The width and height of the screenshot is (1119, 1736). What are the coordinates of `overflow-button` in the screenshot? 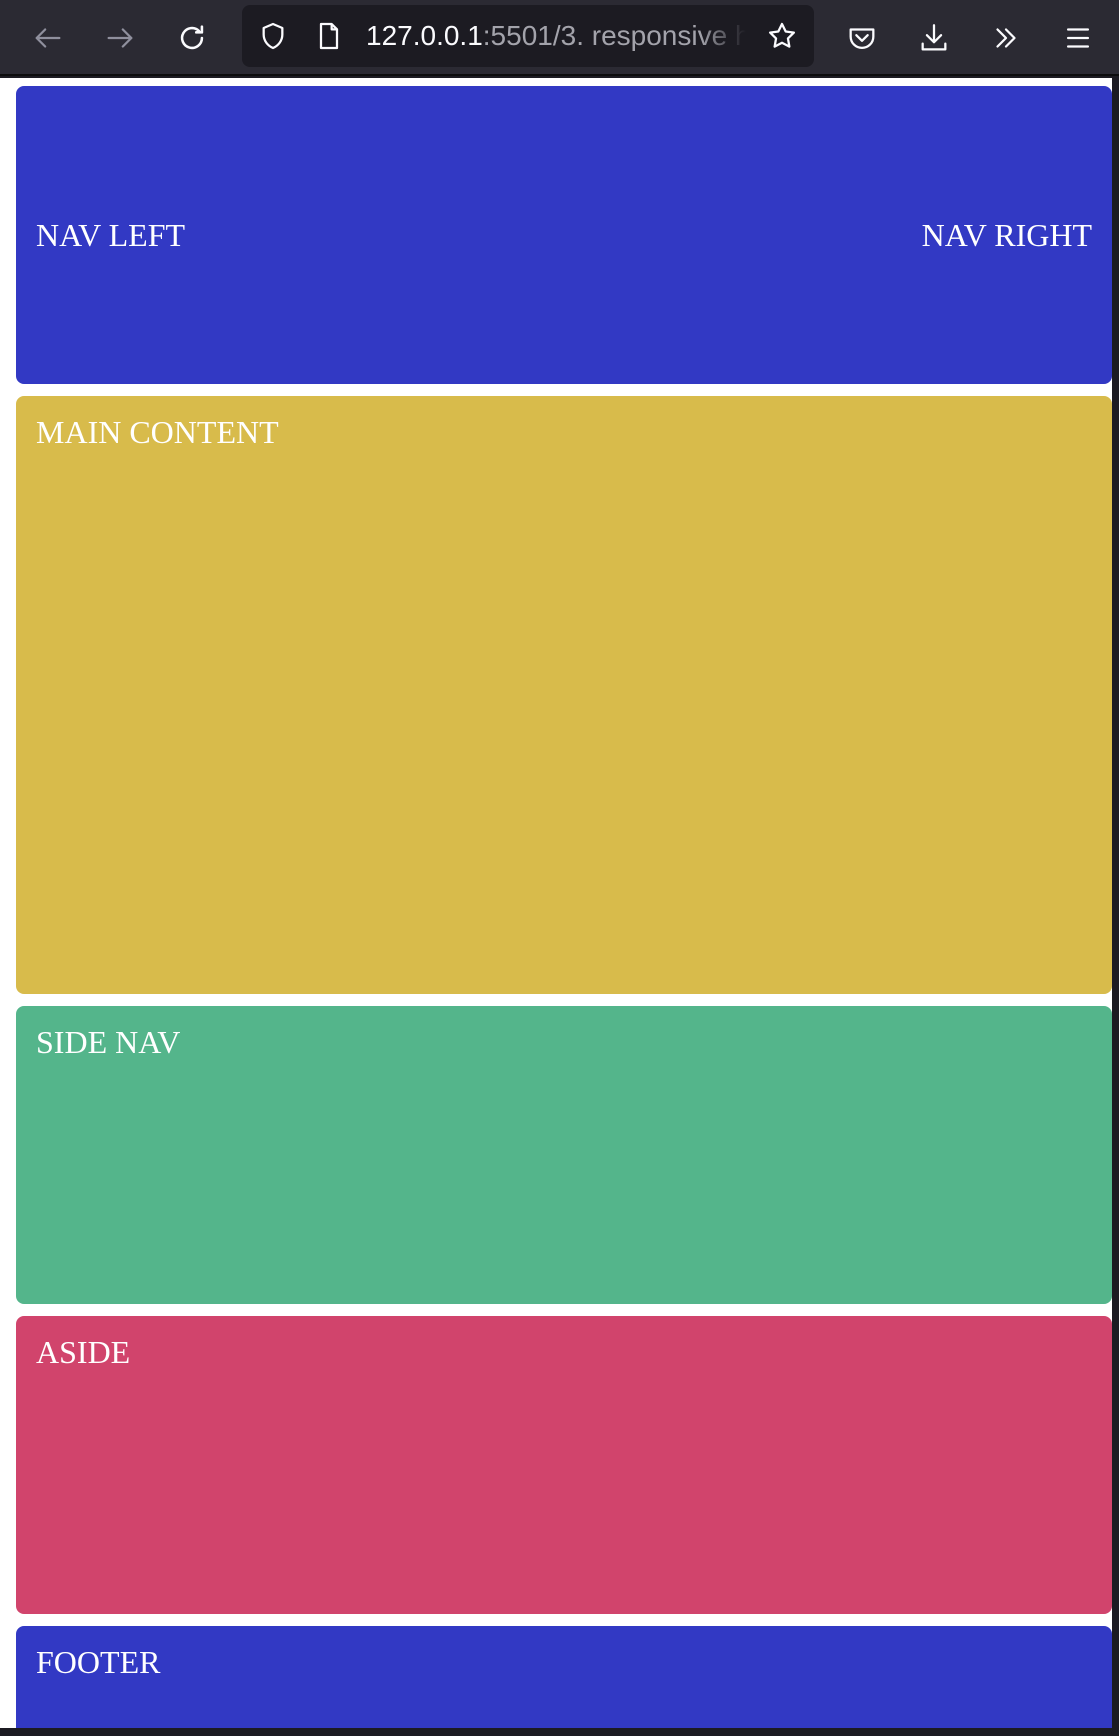 It's located at (1006, 38).